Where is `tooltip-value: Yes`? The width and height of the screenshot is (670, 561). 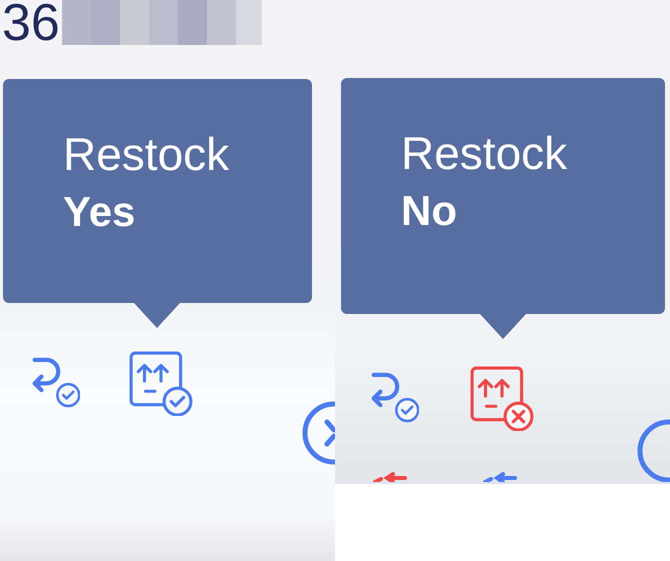
tooltip-value: Yes is located at coordinates (99, 212).